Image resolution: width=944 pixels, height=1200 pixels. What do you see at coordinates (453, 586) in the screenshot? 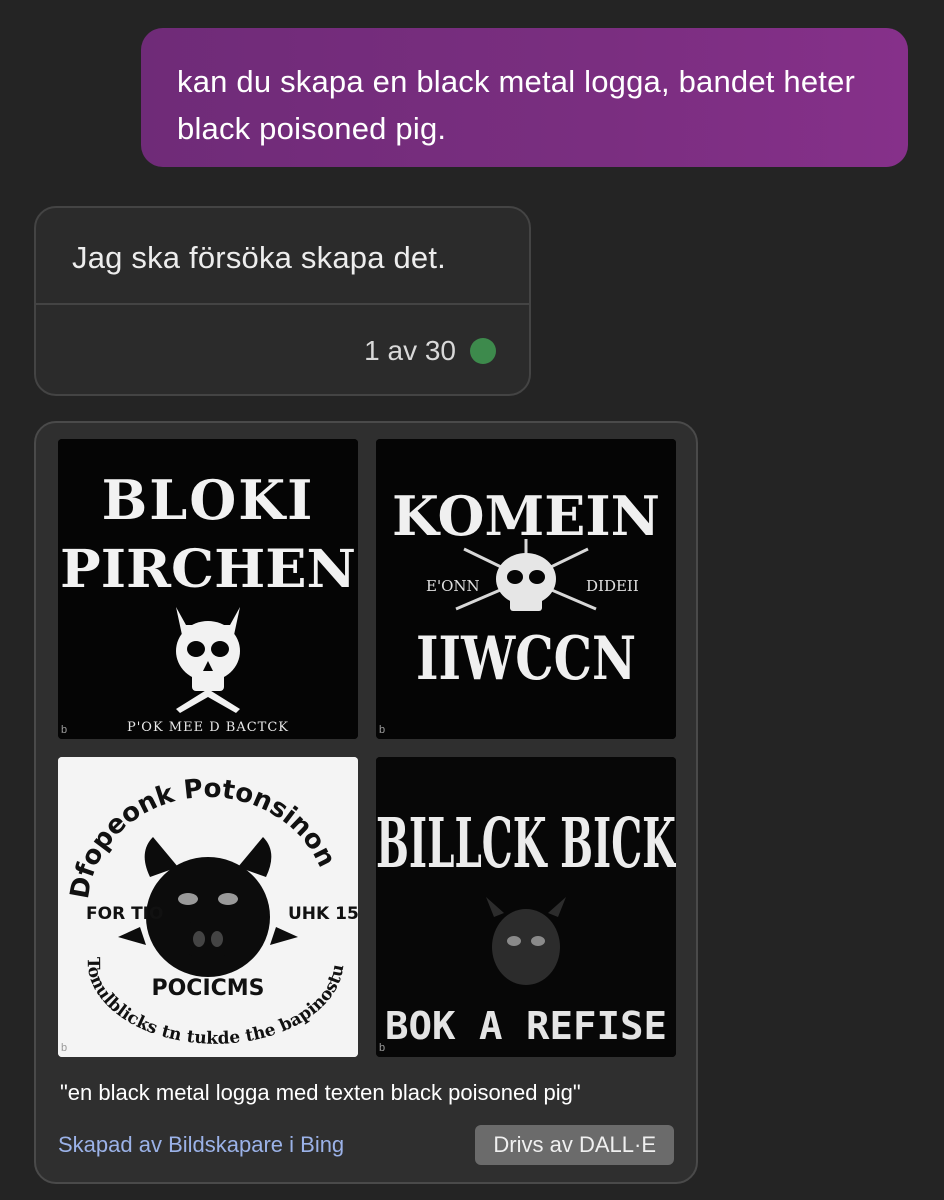
I see `image-2-sub-left: E'ONN` at bounding box center [453, 586].